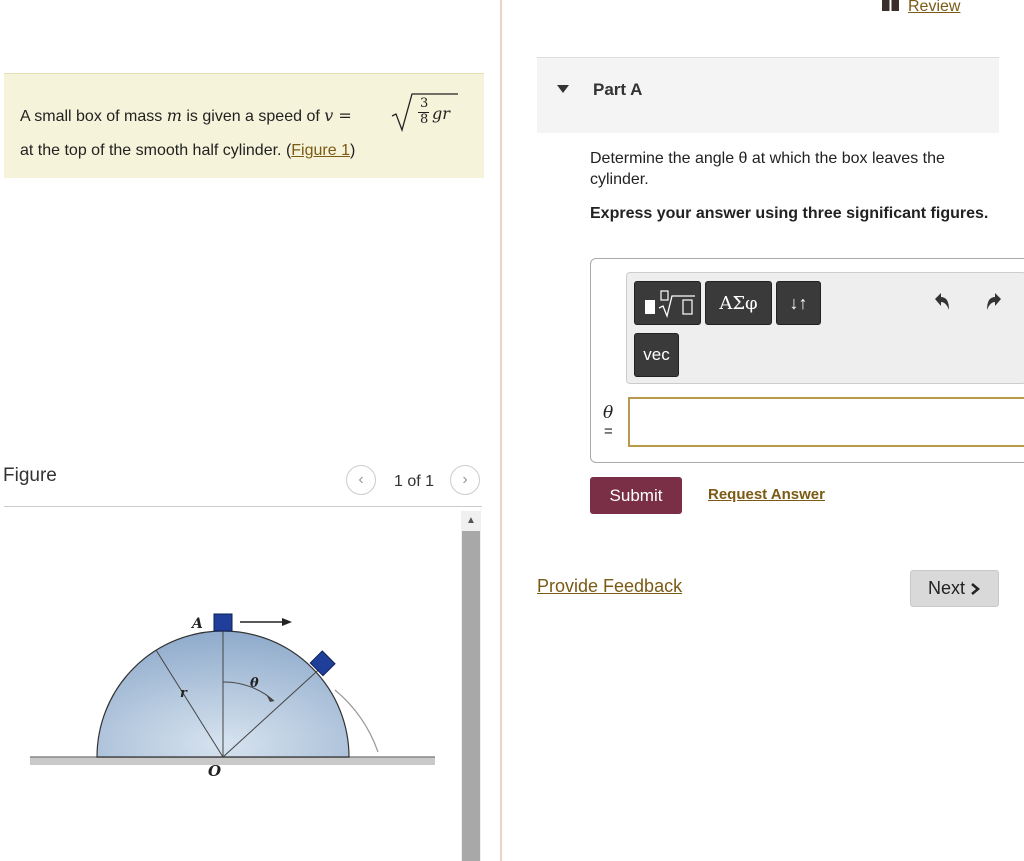  What do you see at coordinates (223, 622) in the screenshot?
I see `box-at-top` at bounding box center [223, 622].